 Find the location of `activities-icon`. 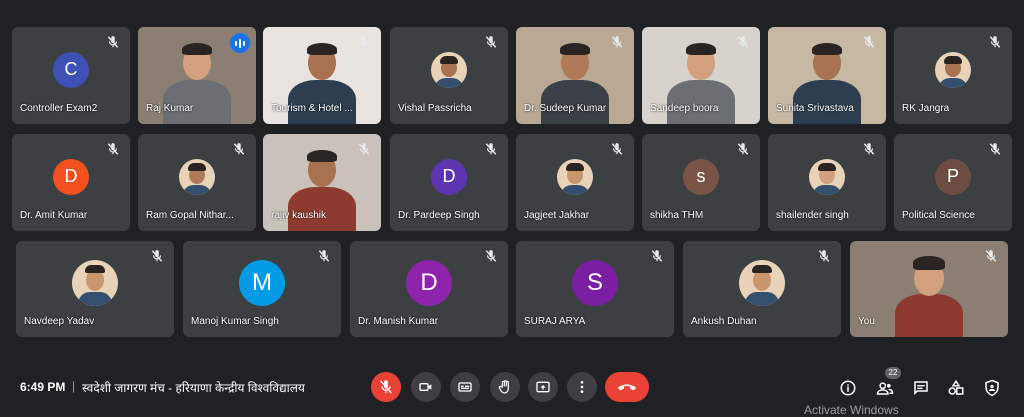

activities-icon is located at coordinates (956, 387).